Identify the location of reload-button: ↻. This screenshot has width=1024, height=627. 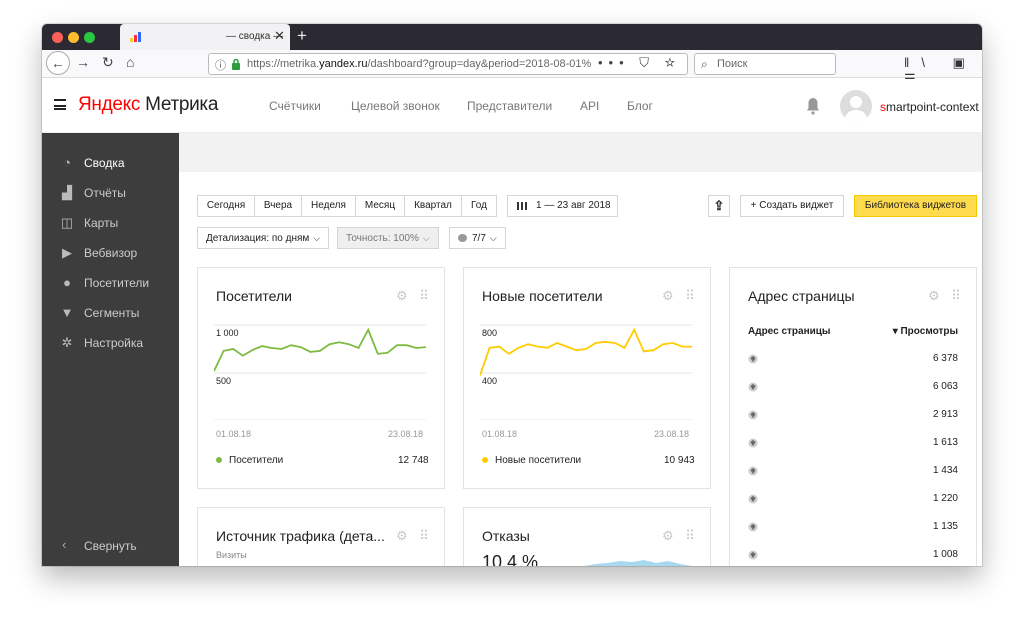
(108, 62).